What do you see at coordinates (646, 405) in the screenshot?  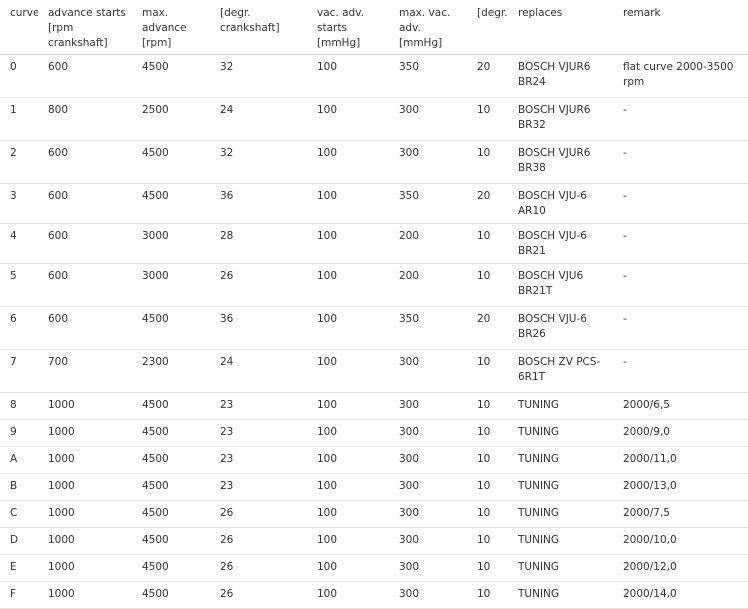 I see `cell-remark: 2000/6,5` at bounding box center [646, 405].